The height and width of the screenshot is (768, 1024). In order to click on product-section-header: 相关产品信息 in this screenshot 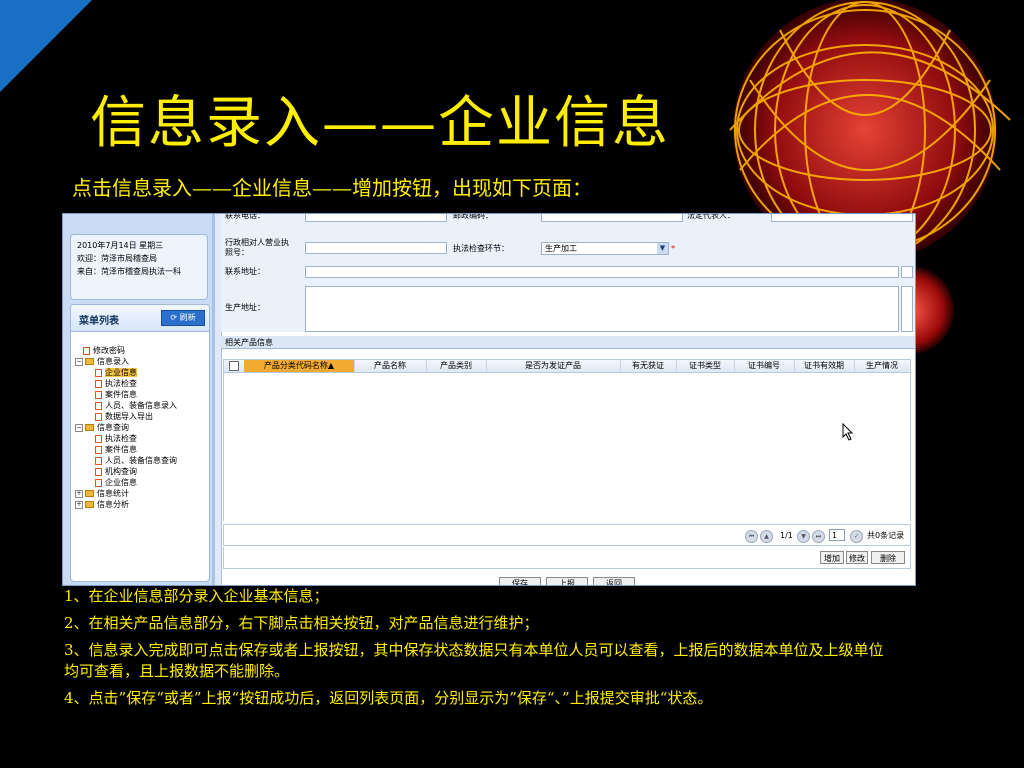, I will do `click(568, 342)`.